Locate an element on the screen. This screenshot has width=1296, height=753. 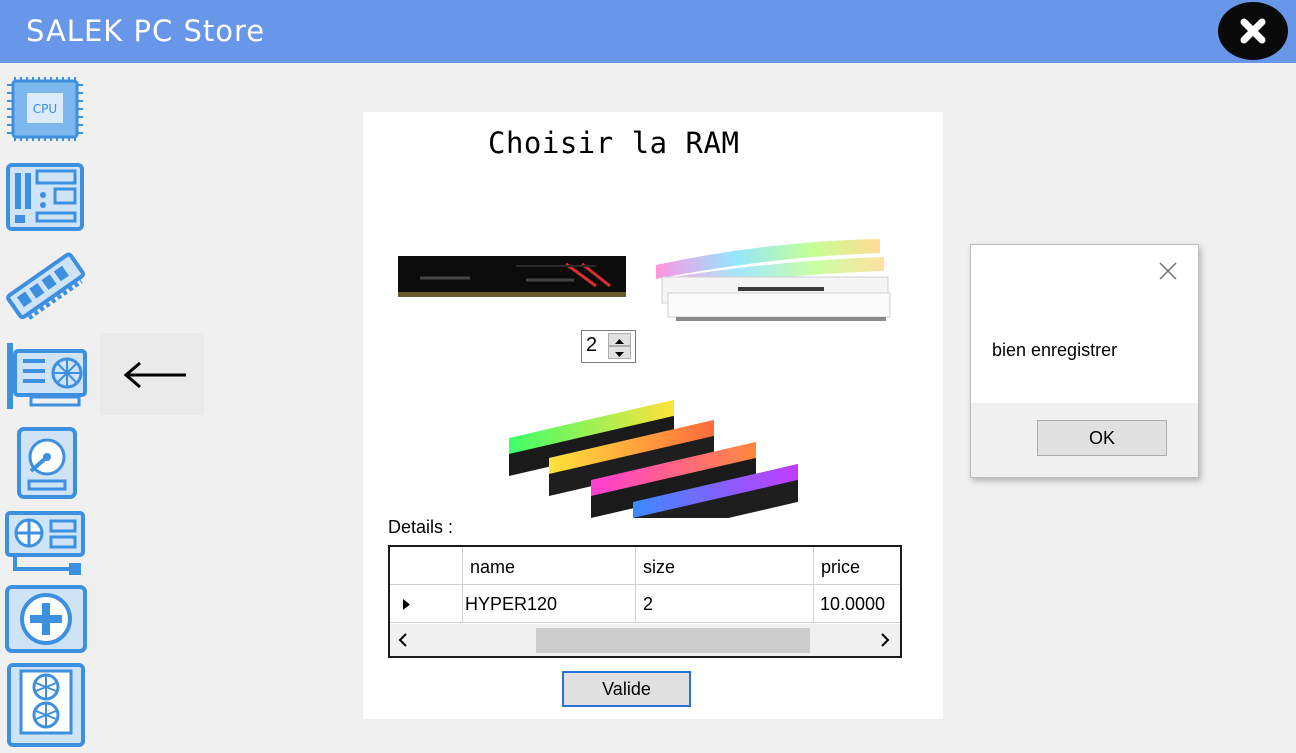
quantity-stepper: 2 is located at coordinates (608, 346).